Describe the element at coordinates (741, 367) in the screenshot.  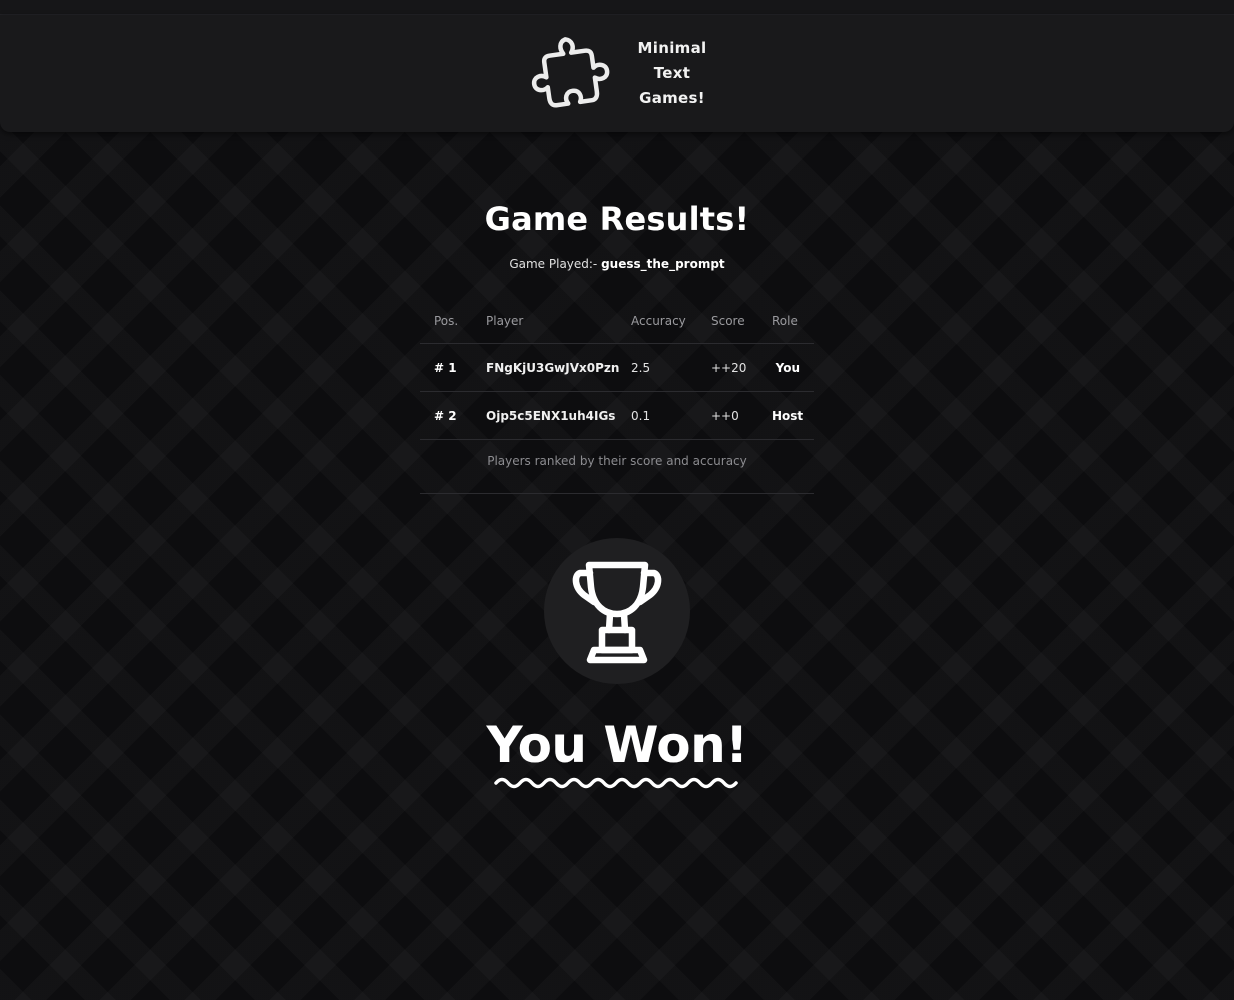
I see `row-score: ++20` at that location.